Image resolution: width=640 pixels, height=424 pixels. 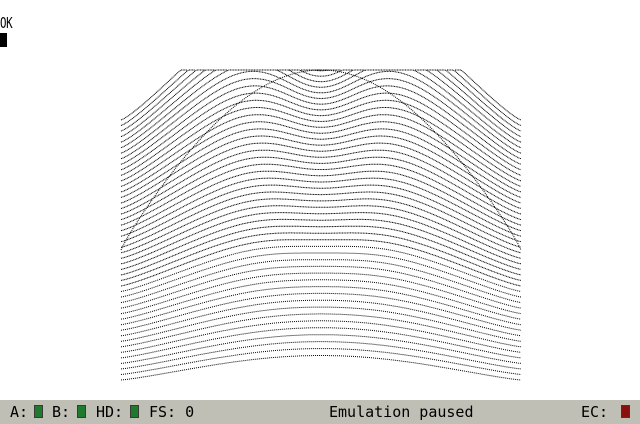 What do you see at coordinates (320, 412) in the screenshot?
I see `status-bar: A: B: HD: FS: 0 Emulation paused EC:` at bounding box center [320, 412].